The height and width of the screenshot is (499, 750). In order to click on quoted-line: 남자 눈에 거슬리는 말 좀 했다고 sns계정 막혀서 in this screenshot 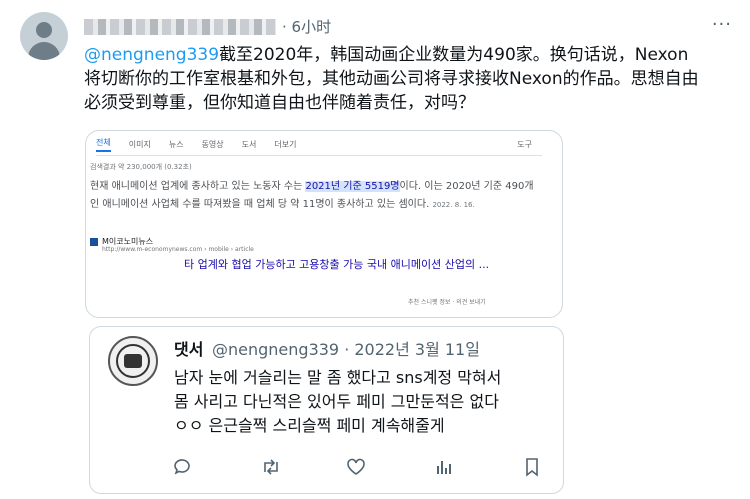, I will do `click(338, 377)`.